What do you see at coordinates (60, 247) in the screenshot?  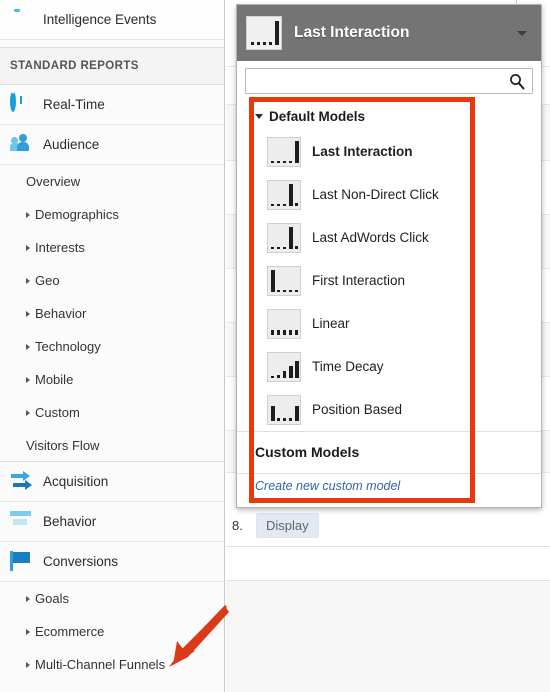 I see `sidebar-subitem-label: Interests` at bounding box center [60, 247].